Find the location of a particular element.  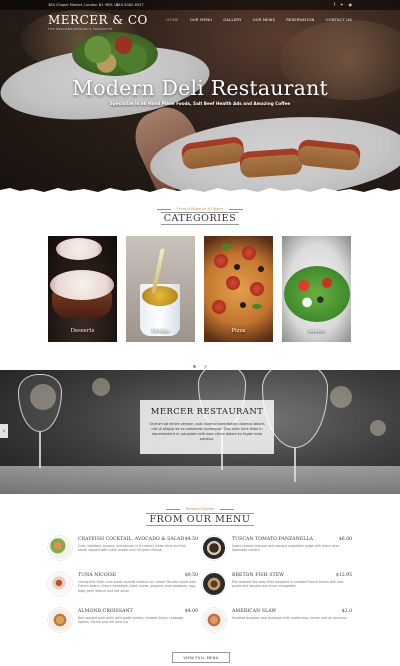

categories-eyebrow: From 6.00am to 10.00pm is located at coordinates (200, 209).